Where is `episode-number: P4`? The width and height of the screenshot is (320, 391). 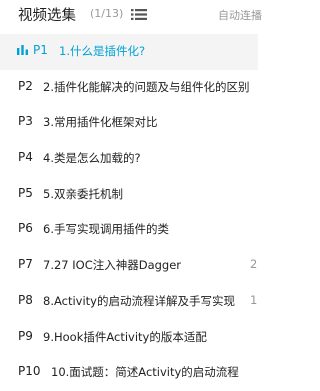
episode-number: P4 is located at coordinates (25, 157).